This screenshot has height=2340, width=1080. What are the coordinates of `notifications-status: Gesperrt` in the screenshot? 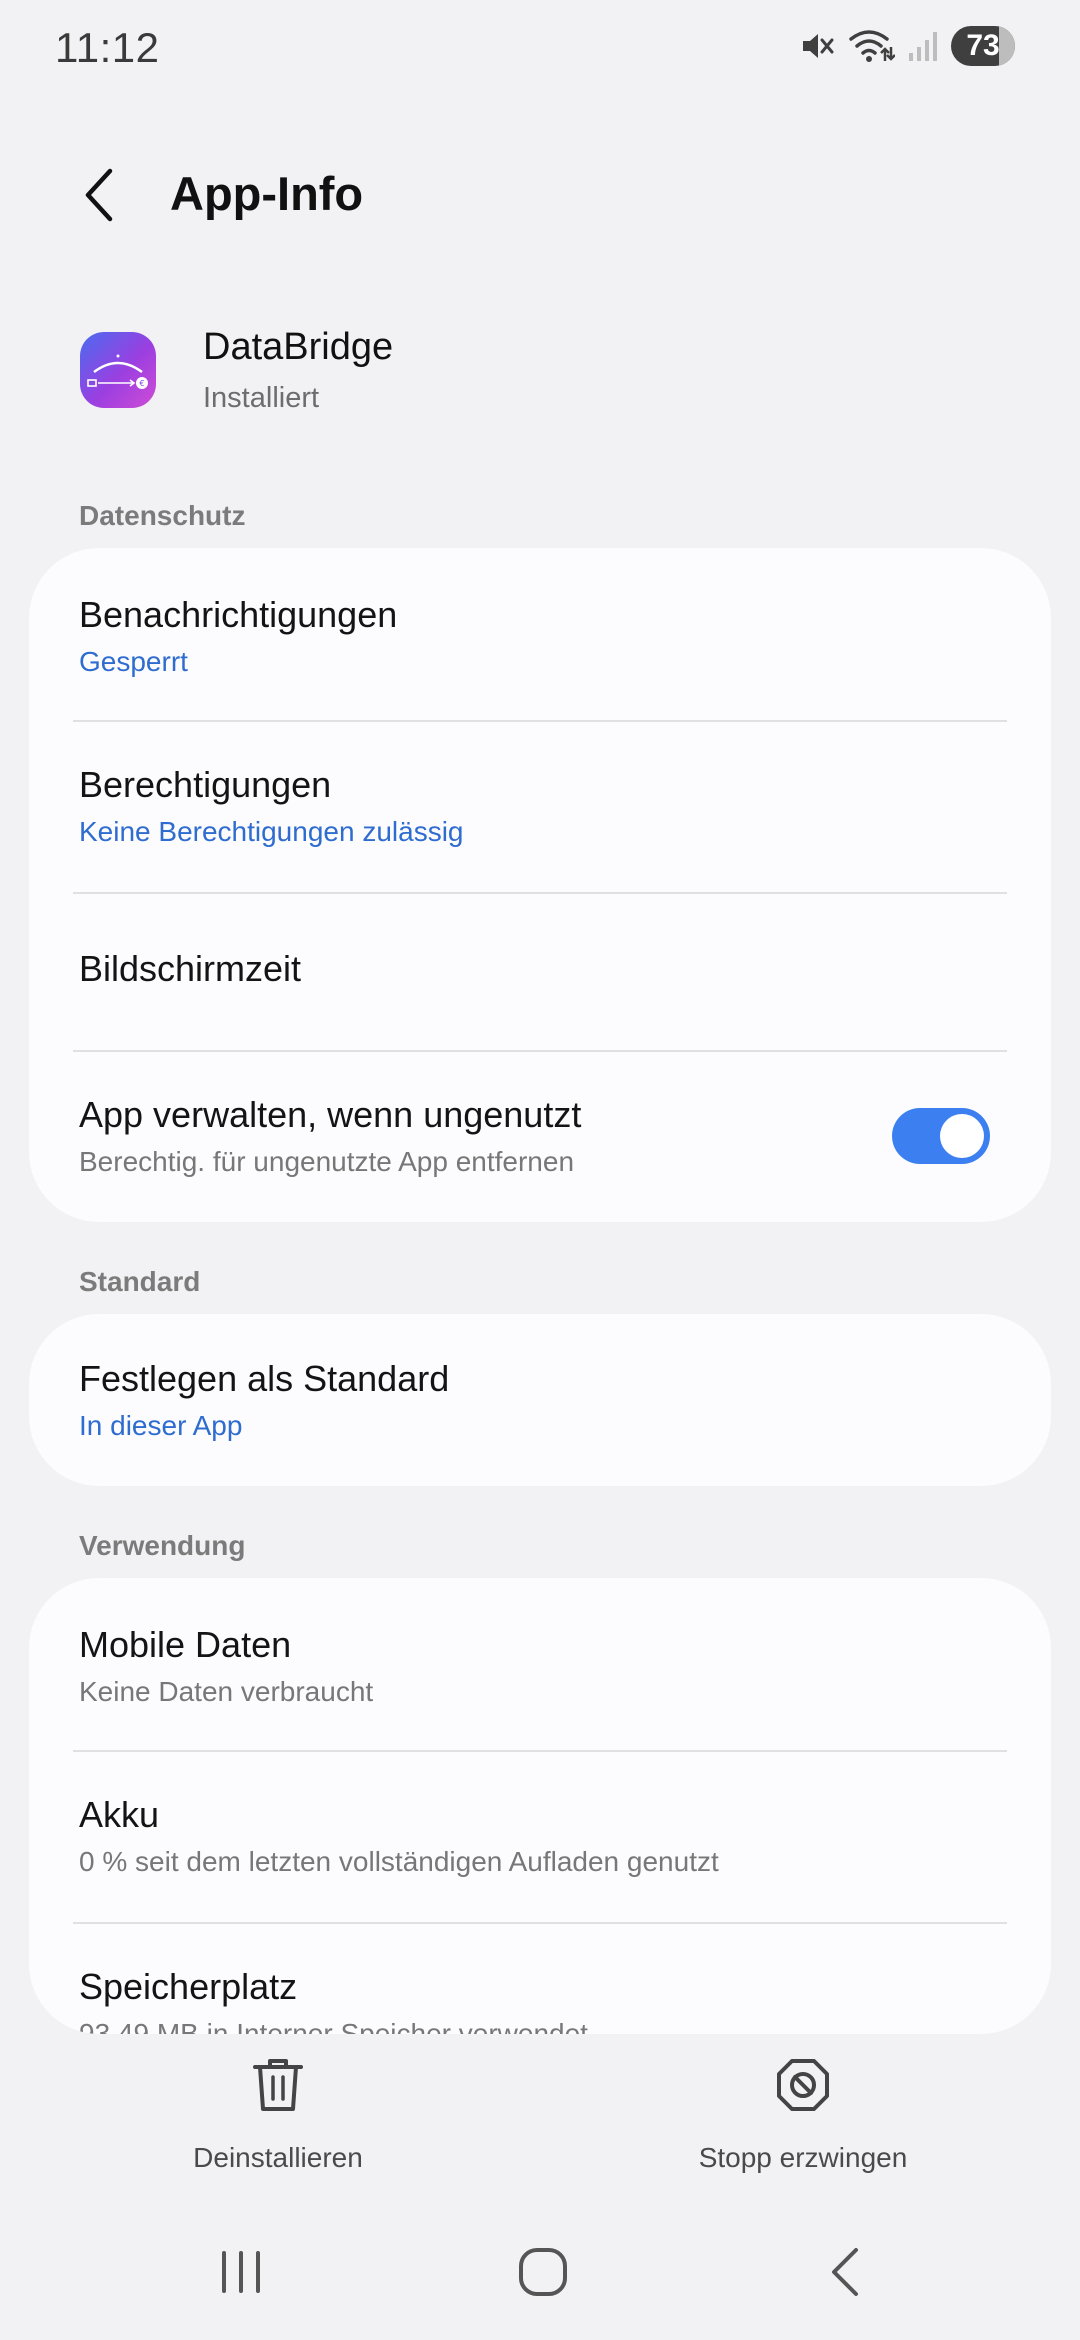 It's located at (133, 661).